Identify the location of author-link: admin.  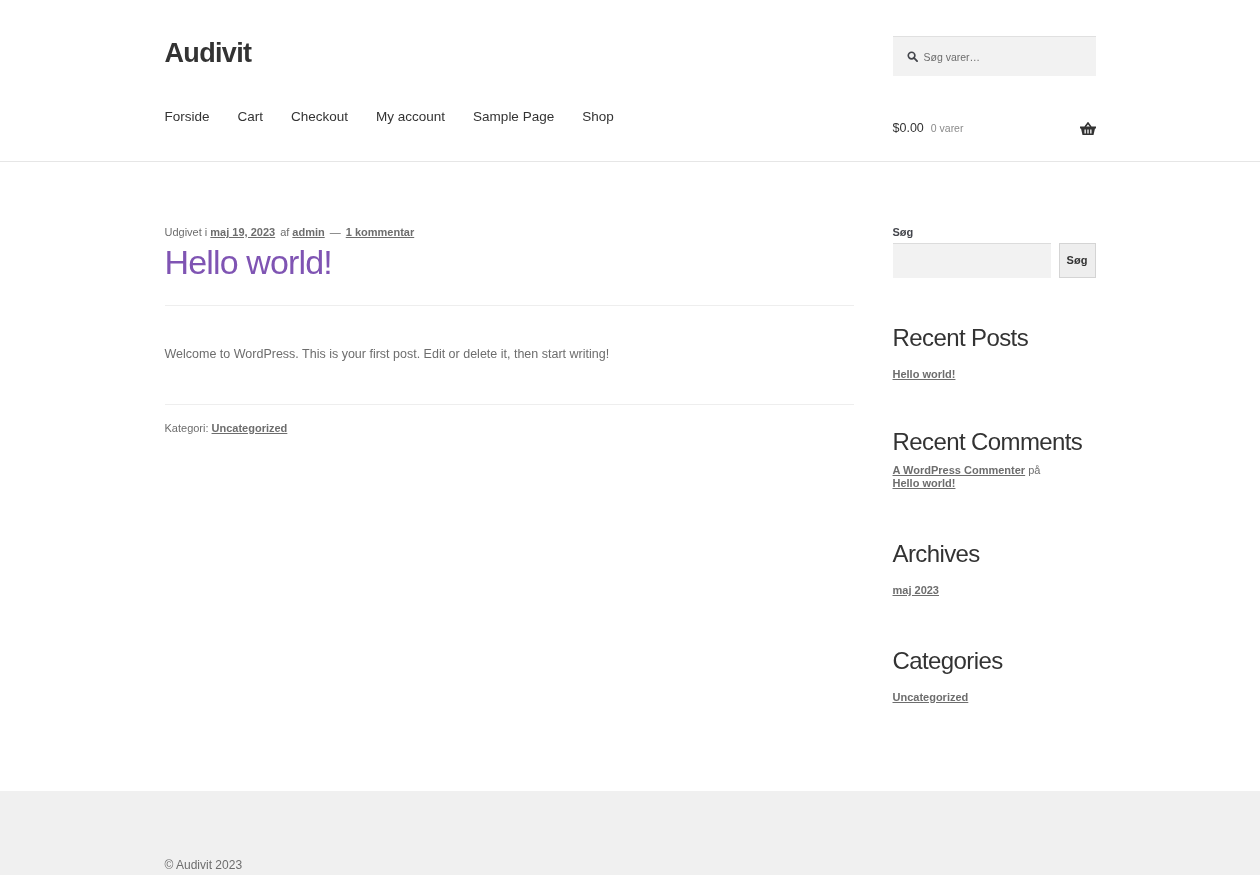
(308, 232).